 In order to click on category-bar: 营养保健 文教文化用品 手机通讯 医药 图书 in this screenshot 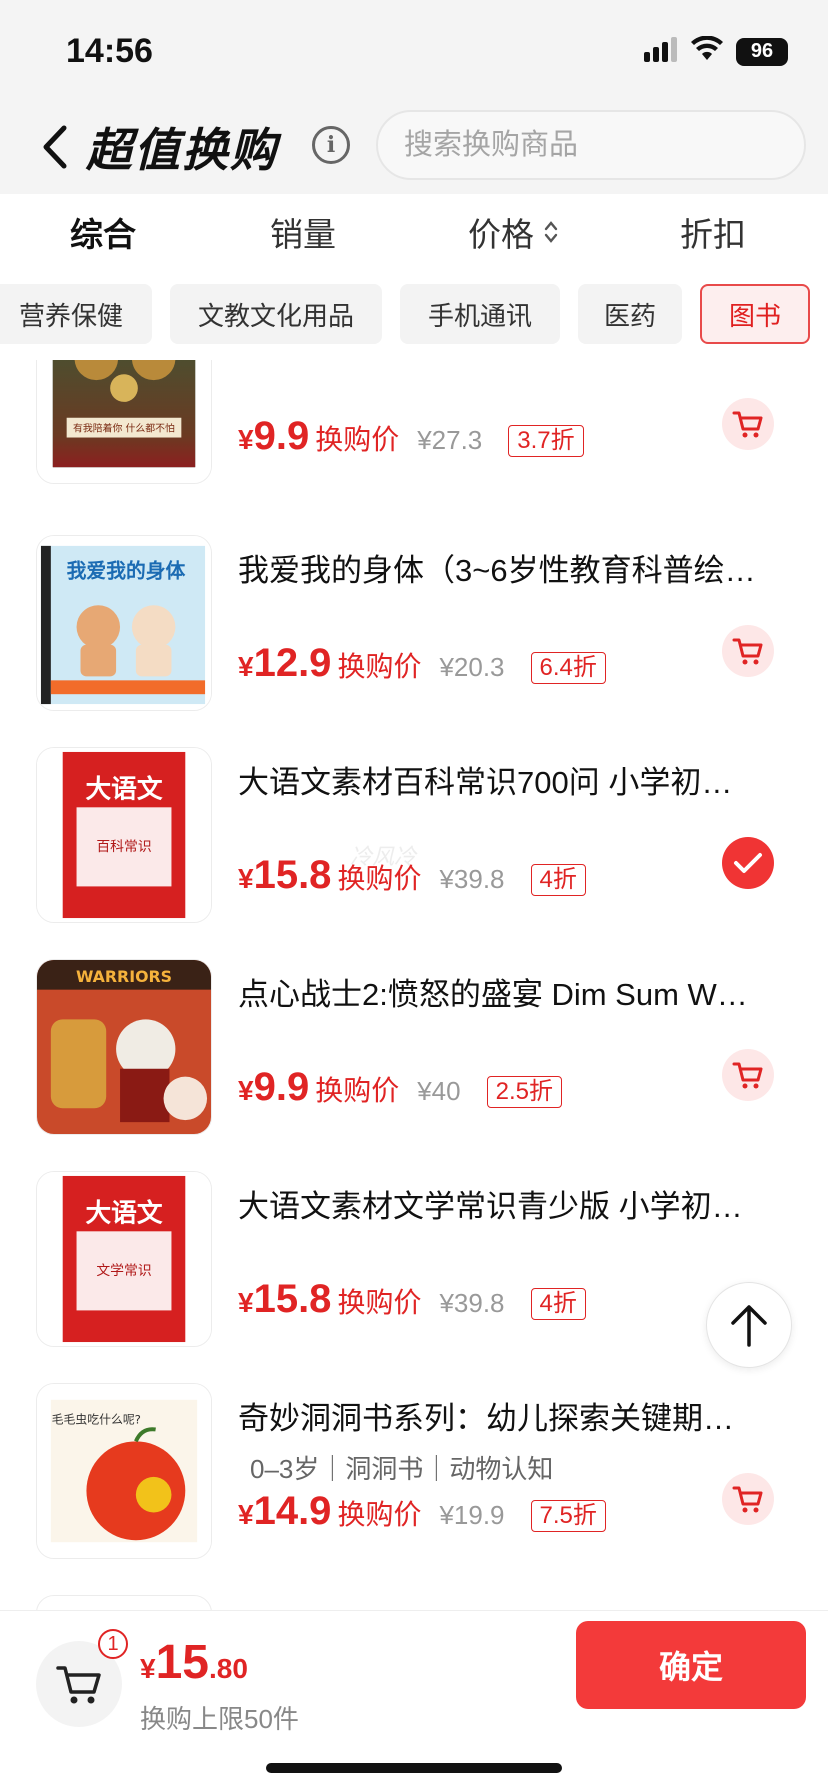, I will do `click(414, 315)`.